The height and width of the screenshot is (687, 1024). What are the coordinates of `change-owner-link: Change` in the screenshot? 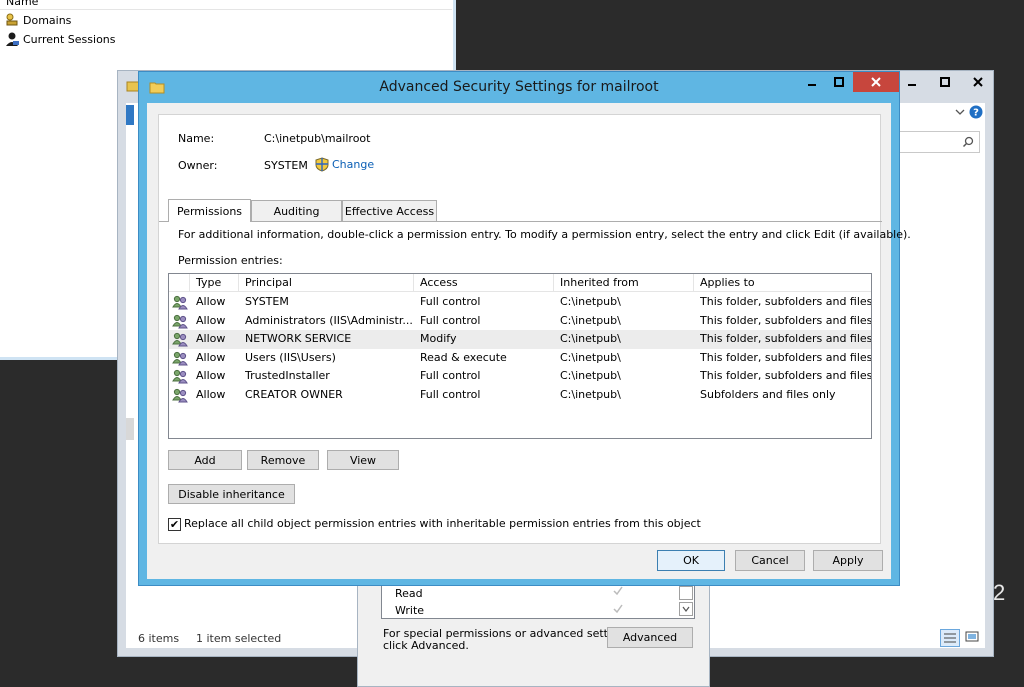 It's located at (344, 164).